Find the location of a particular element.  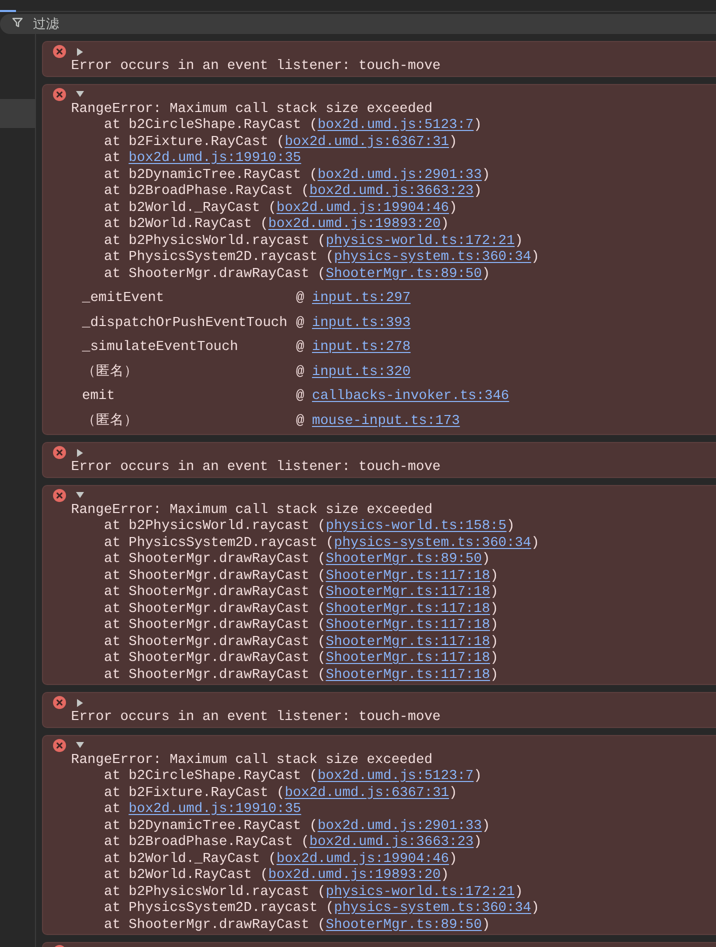

source-link: input.ts:320 is located at coordinates (361, 372).